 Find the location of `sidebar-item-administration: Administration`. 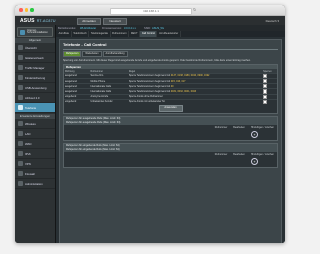

sidebar-item-administration: Administration is located at coordinates (35, 184).